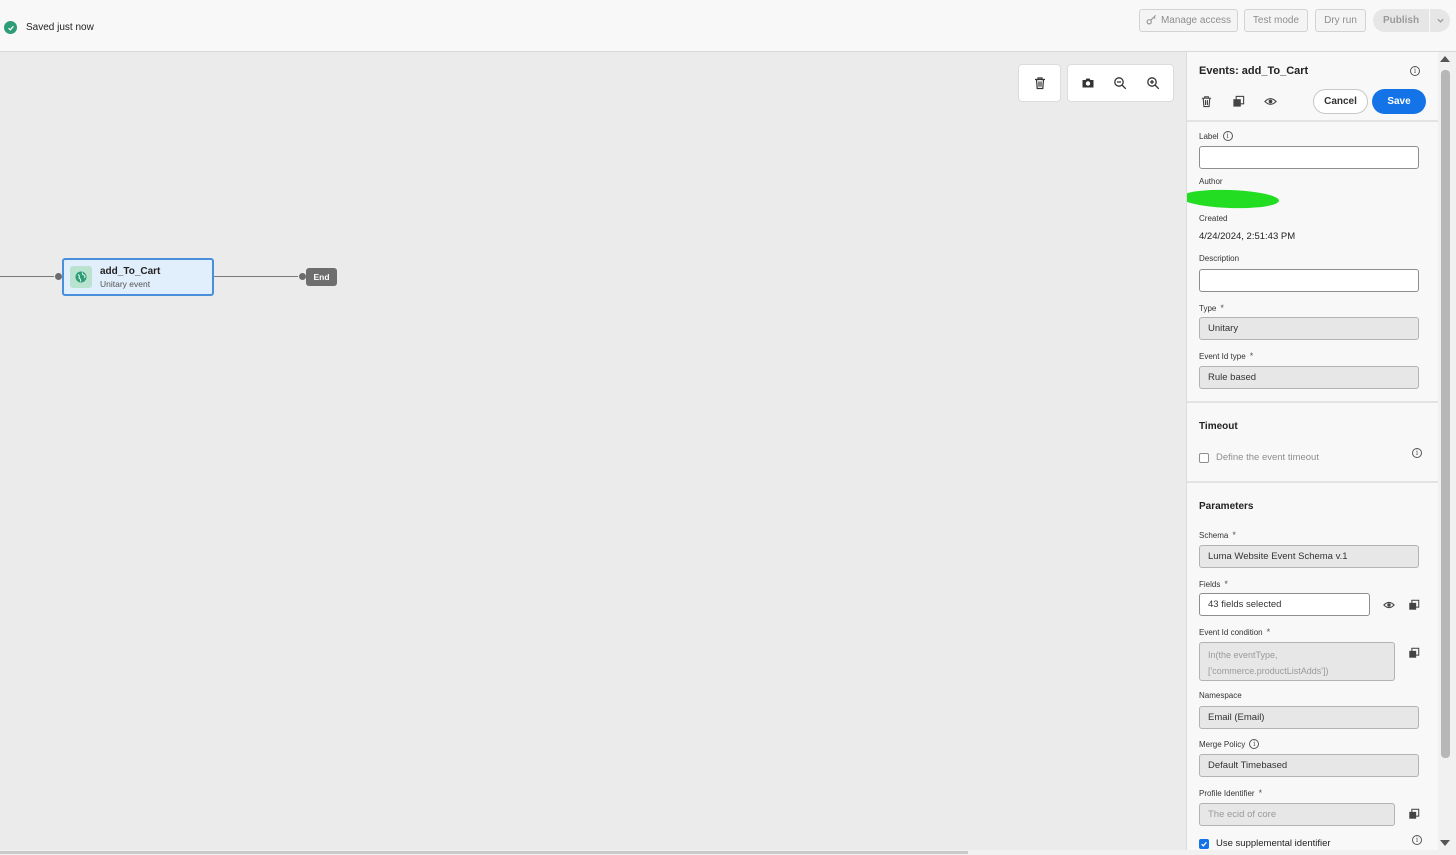  I want to click on merge-policy-field: Default Timebased, so click(1309, 765).